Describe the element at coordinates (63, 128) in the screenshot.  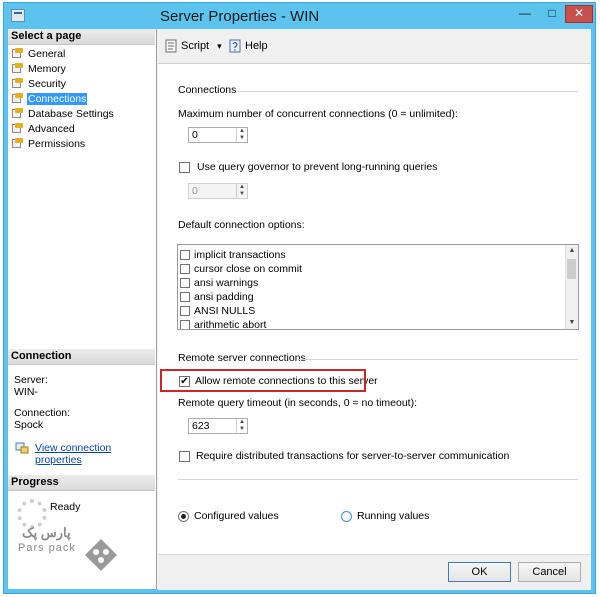
I see `nav-item-advanced: Advanced` at that location.